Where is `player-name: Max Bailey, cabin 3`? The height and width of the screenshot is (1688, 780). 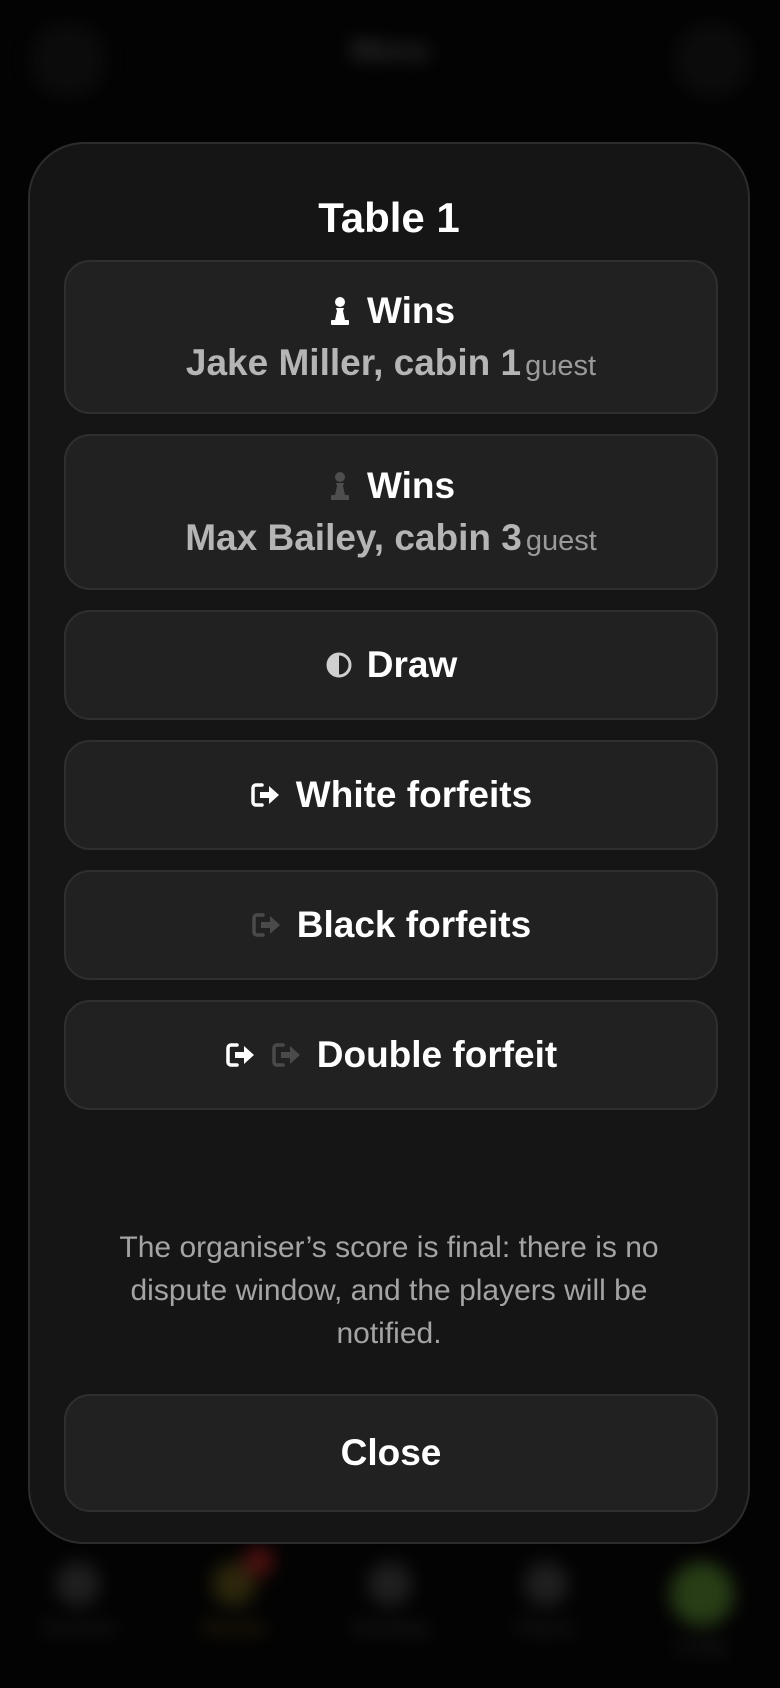 player-name: Max Bailey, cabin 3 is located at coordinates (353, 537).